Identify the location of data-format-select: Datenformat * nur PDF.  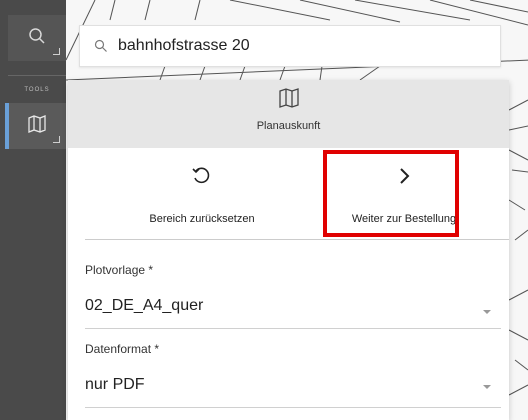
(297, 378).